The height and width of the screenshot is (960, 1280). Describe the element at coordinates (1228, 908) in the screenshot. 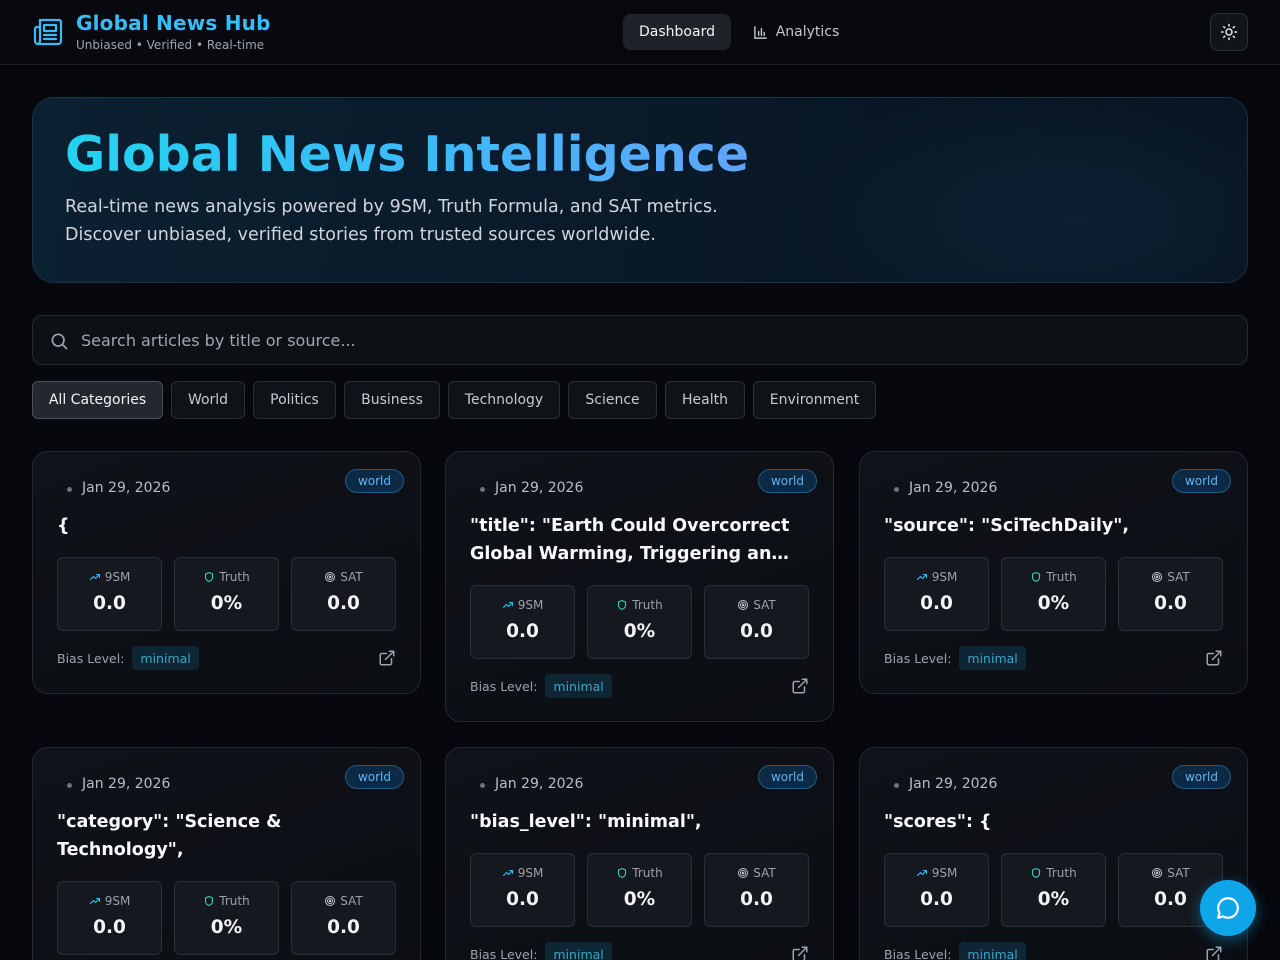

I see `chat-button` at that location.